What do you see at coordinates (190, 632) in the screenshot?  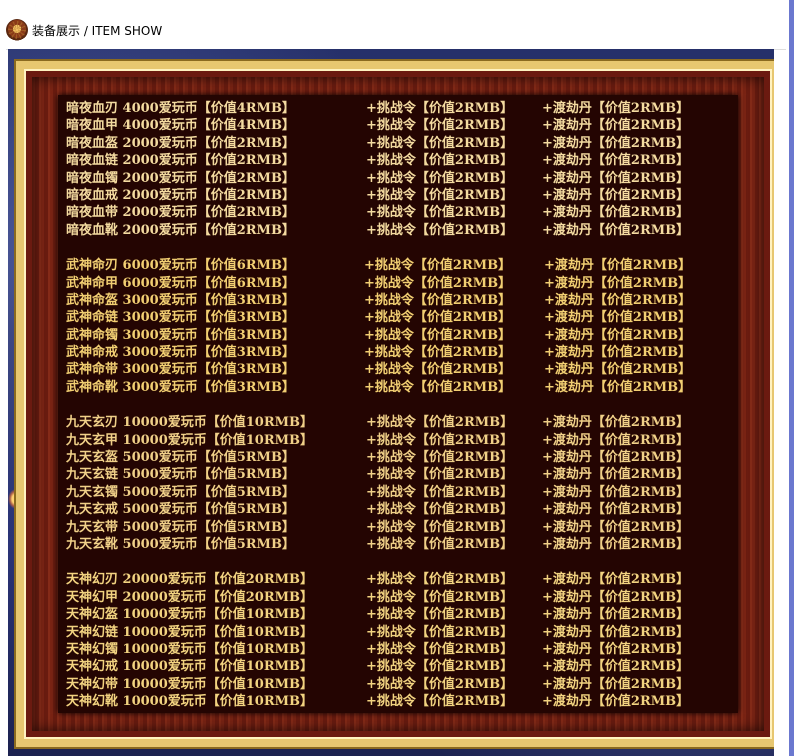 I see `item-price: 天神幻链 10000爱玩币【价值10RMB】` at bounding box center [190, 632].